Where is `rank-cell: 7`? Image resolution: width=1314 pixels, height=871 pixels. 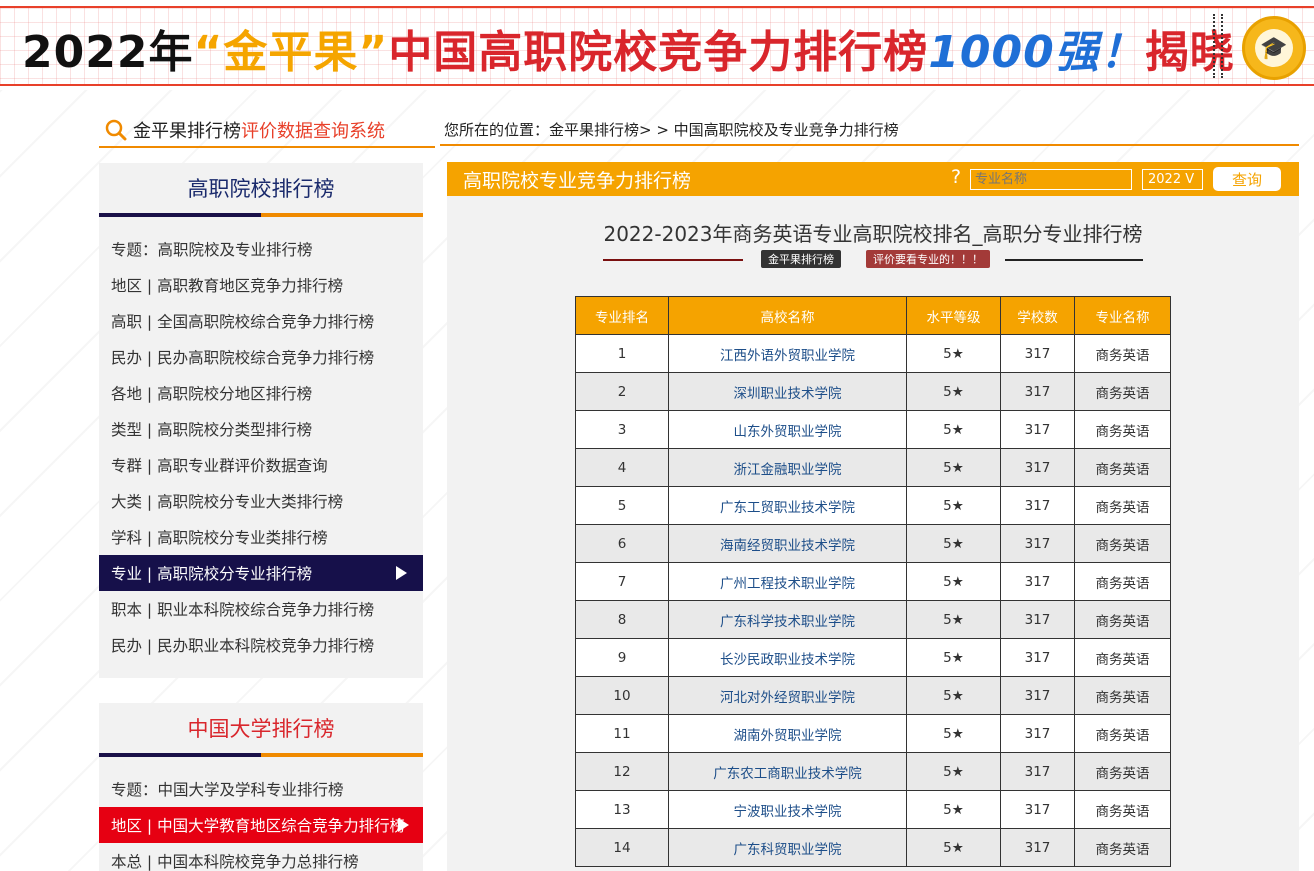 rank-cell: 7 is located at coordinates (622, 581).